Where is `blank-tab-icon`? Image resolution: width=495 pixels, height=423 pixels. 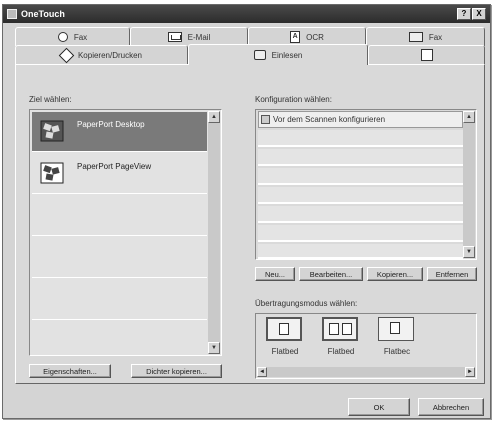
blank-tab-icon is located at coordinates (426, 55).